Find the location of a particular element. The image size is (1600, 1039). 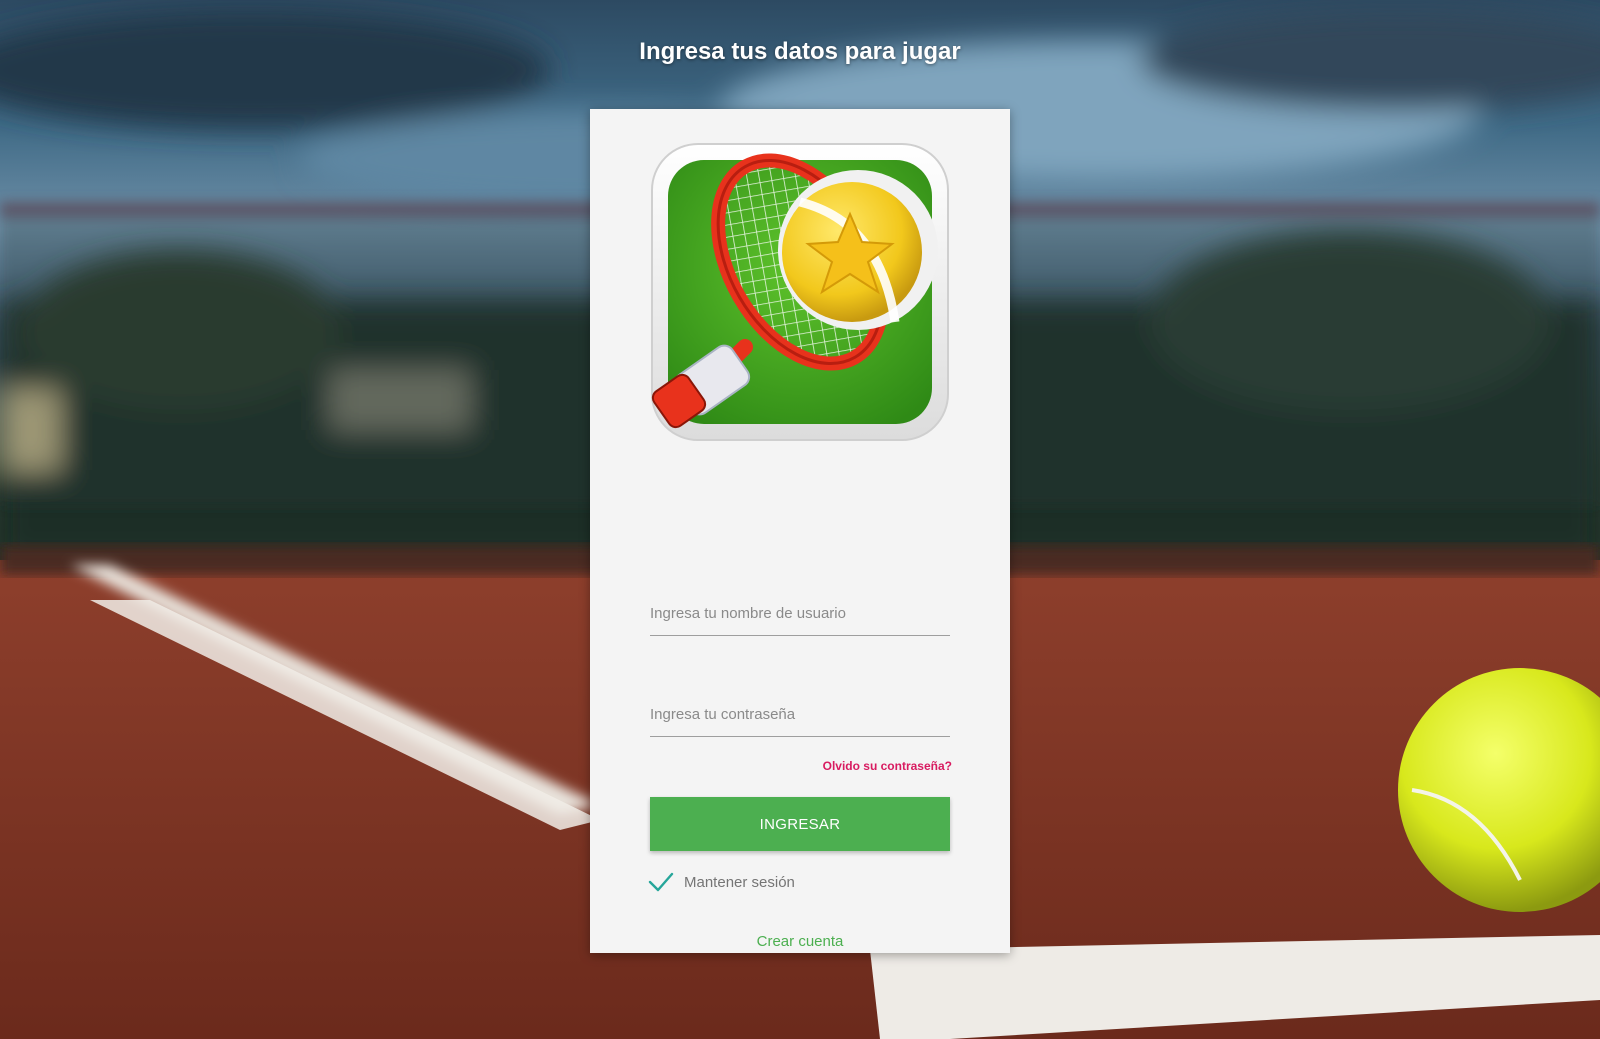

keep-session-checkbox: Mantener sesión is located at coordinates (721, 882).